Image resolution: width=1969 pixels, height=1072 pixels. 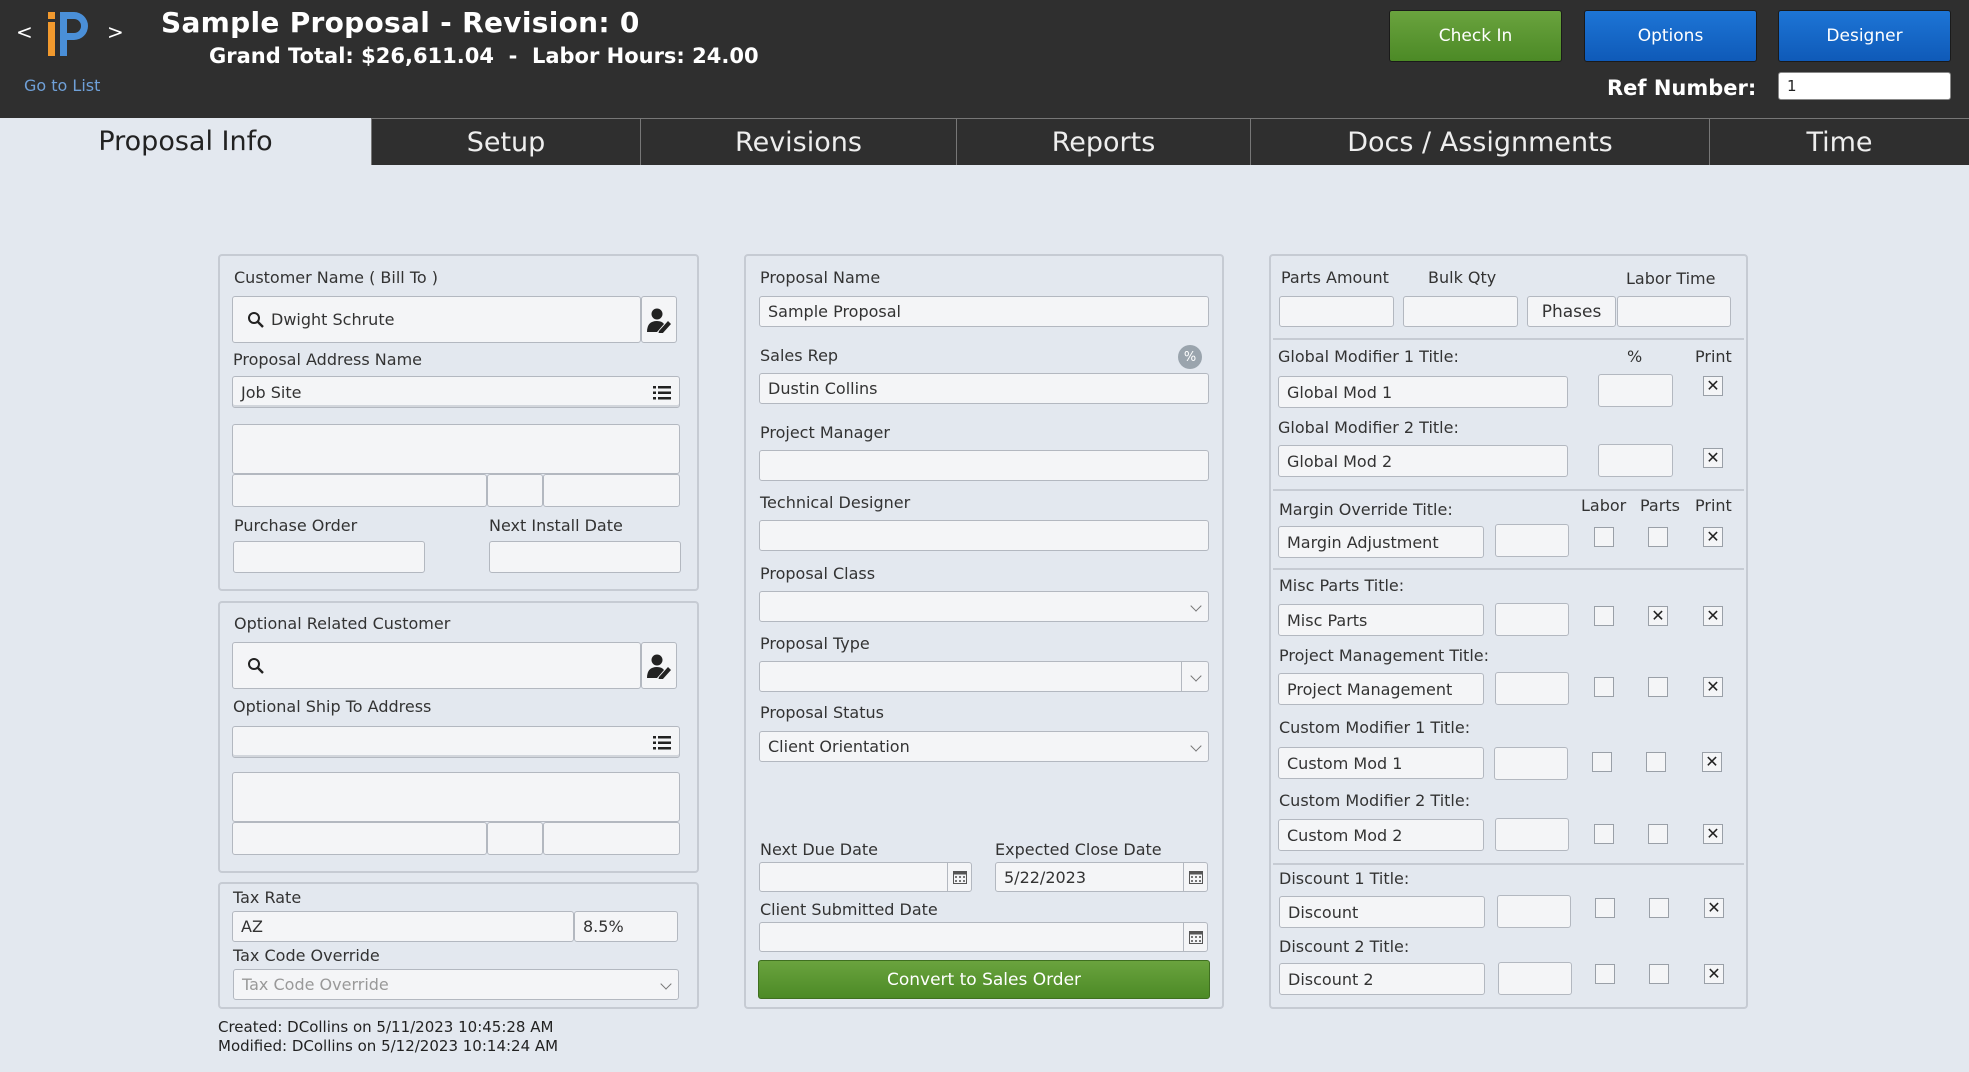 What do you see at coordinates (822, 712) in the screenshot?
I see `proposal-status-label: Proposal Status` at bounding box center [822, 712].